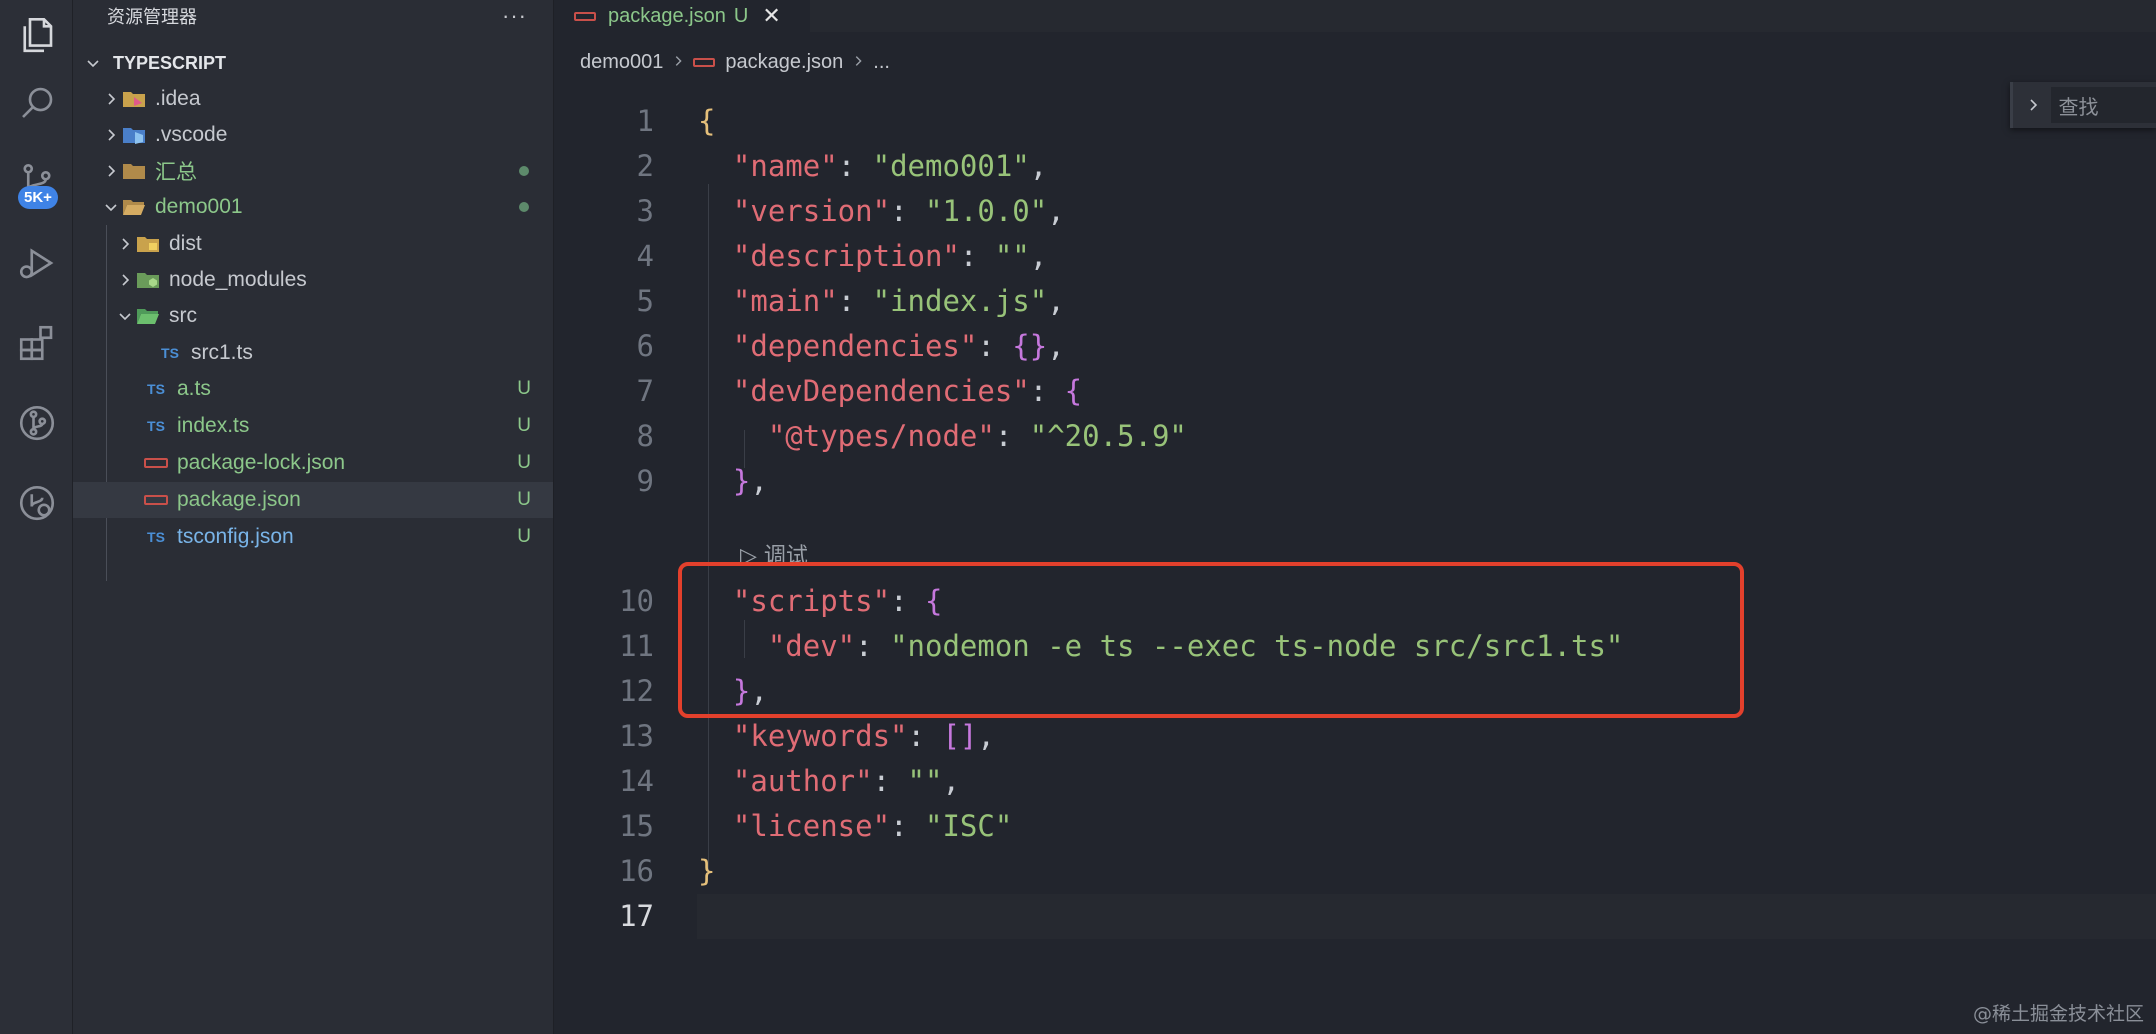 This screenshot has width=2156, height=1034. What do you see at coordinates (898, 211) in the screenshot?
I see `code-line: "version": "1.0.0",` at bounding box center [898, 211].